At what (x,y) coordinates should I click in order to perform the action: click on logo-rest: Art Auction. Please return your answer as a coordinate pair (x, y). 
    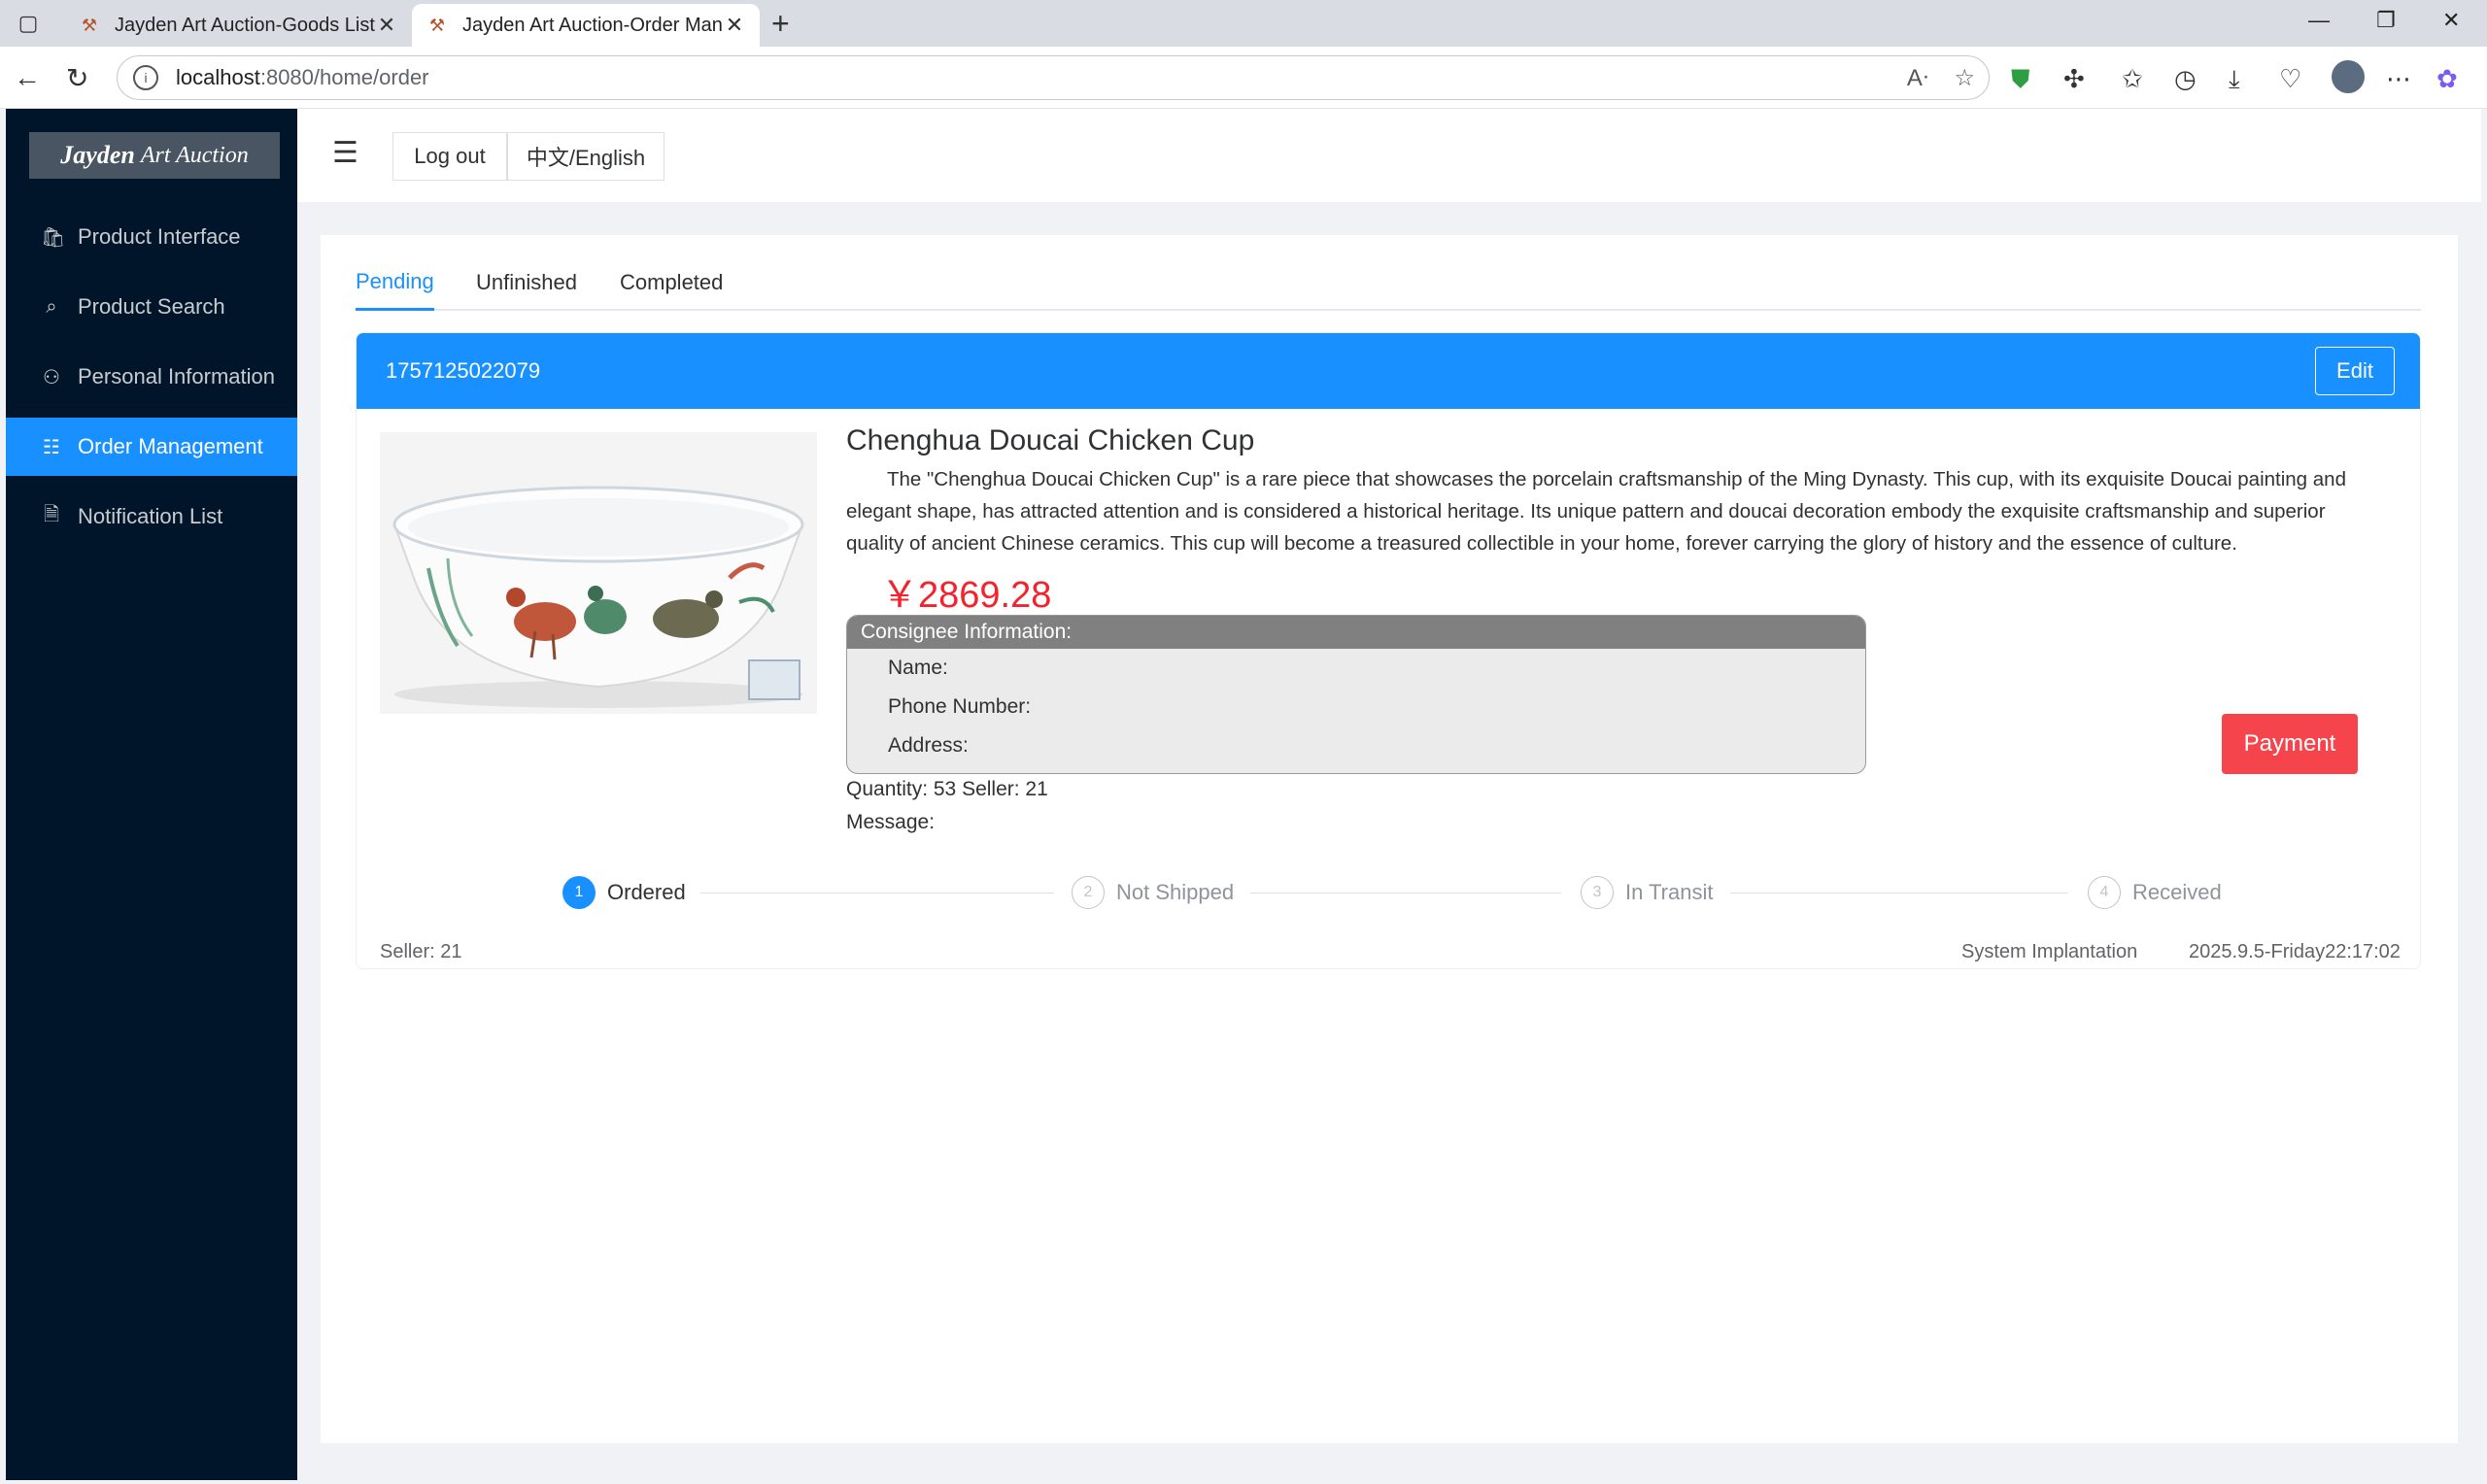
    Looking at the image, I should click on (194, 155).